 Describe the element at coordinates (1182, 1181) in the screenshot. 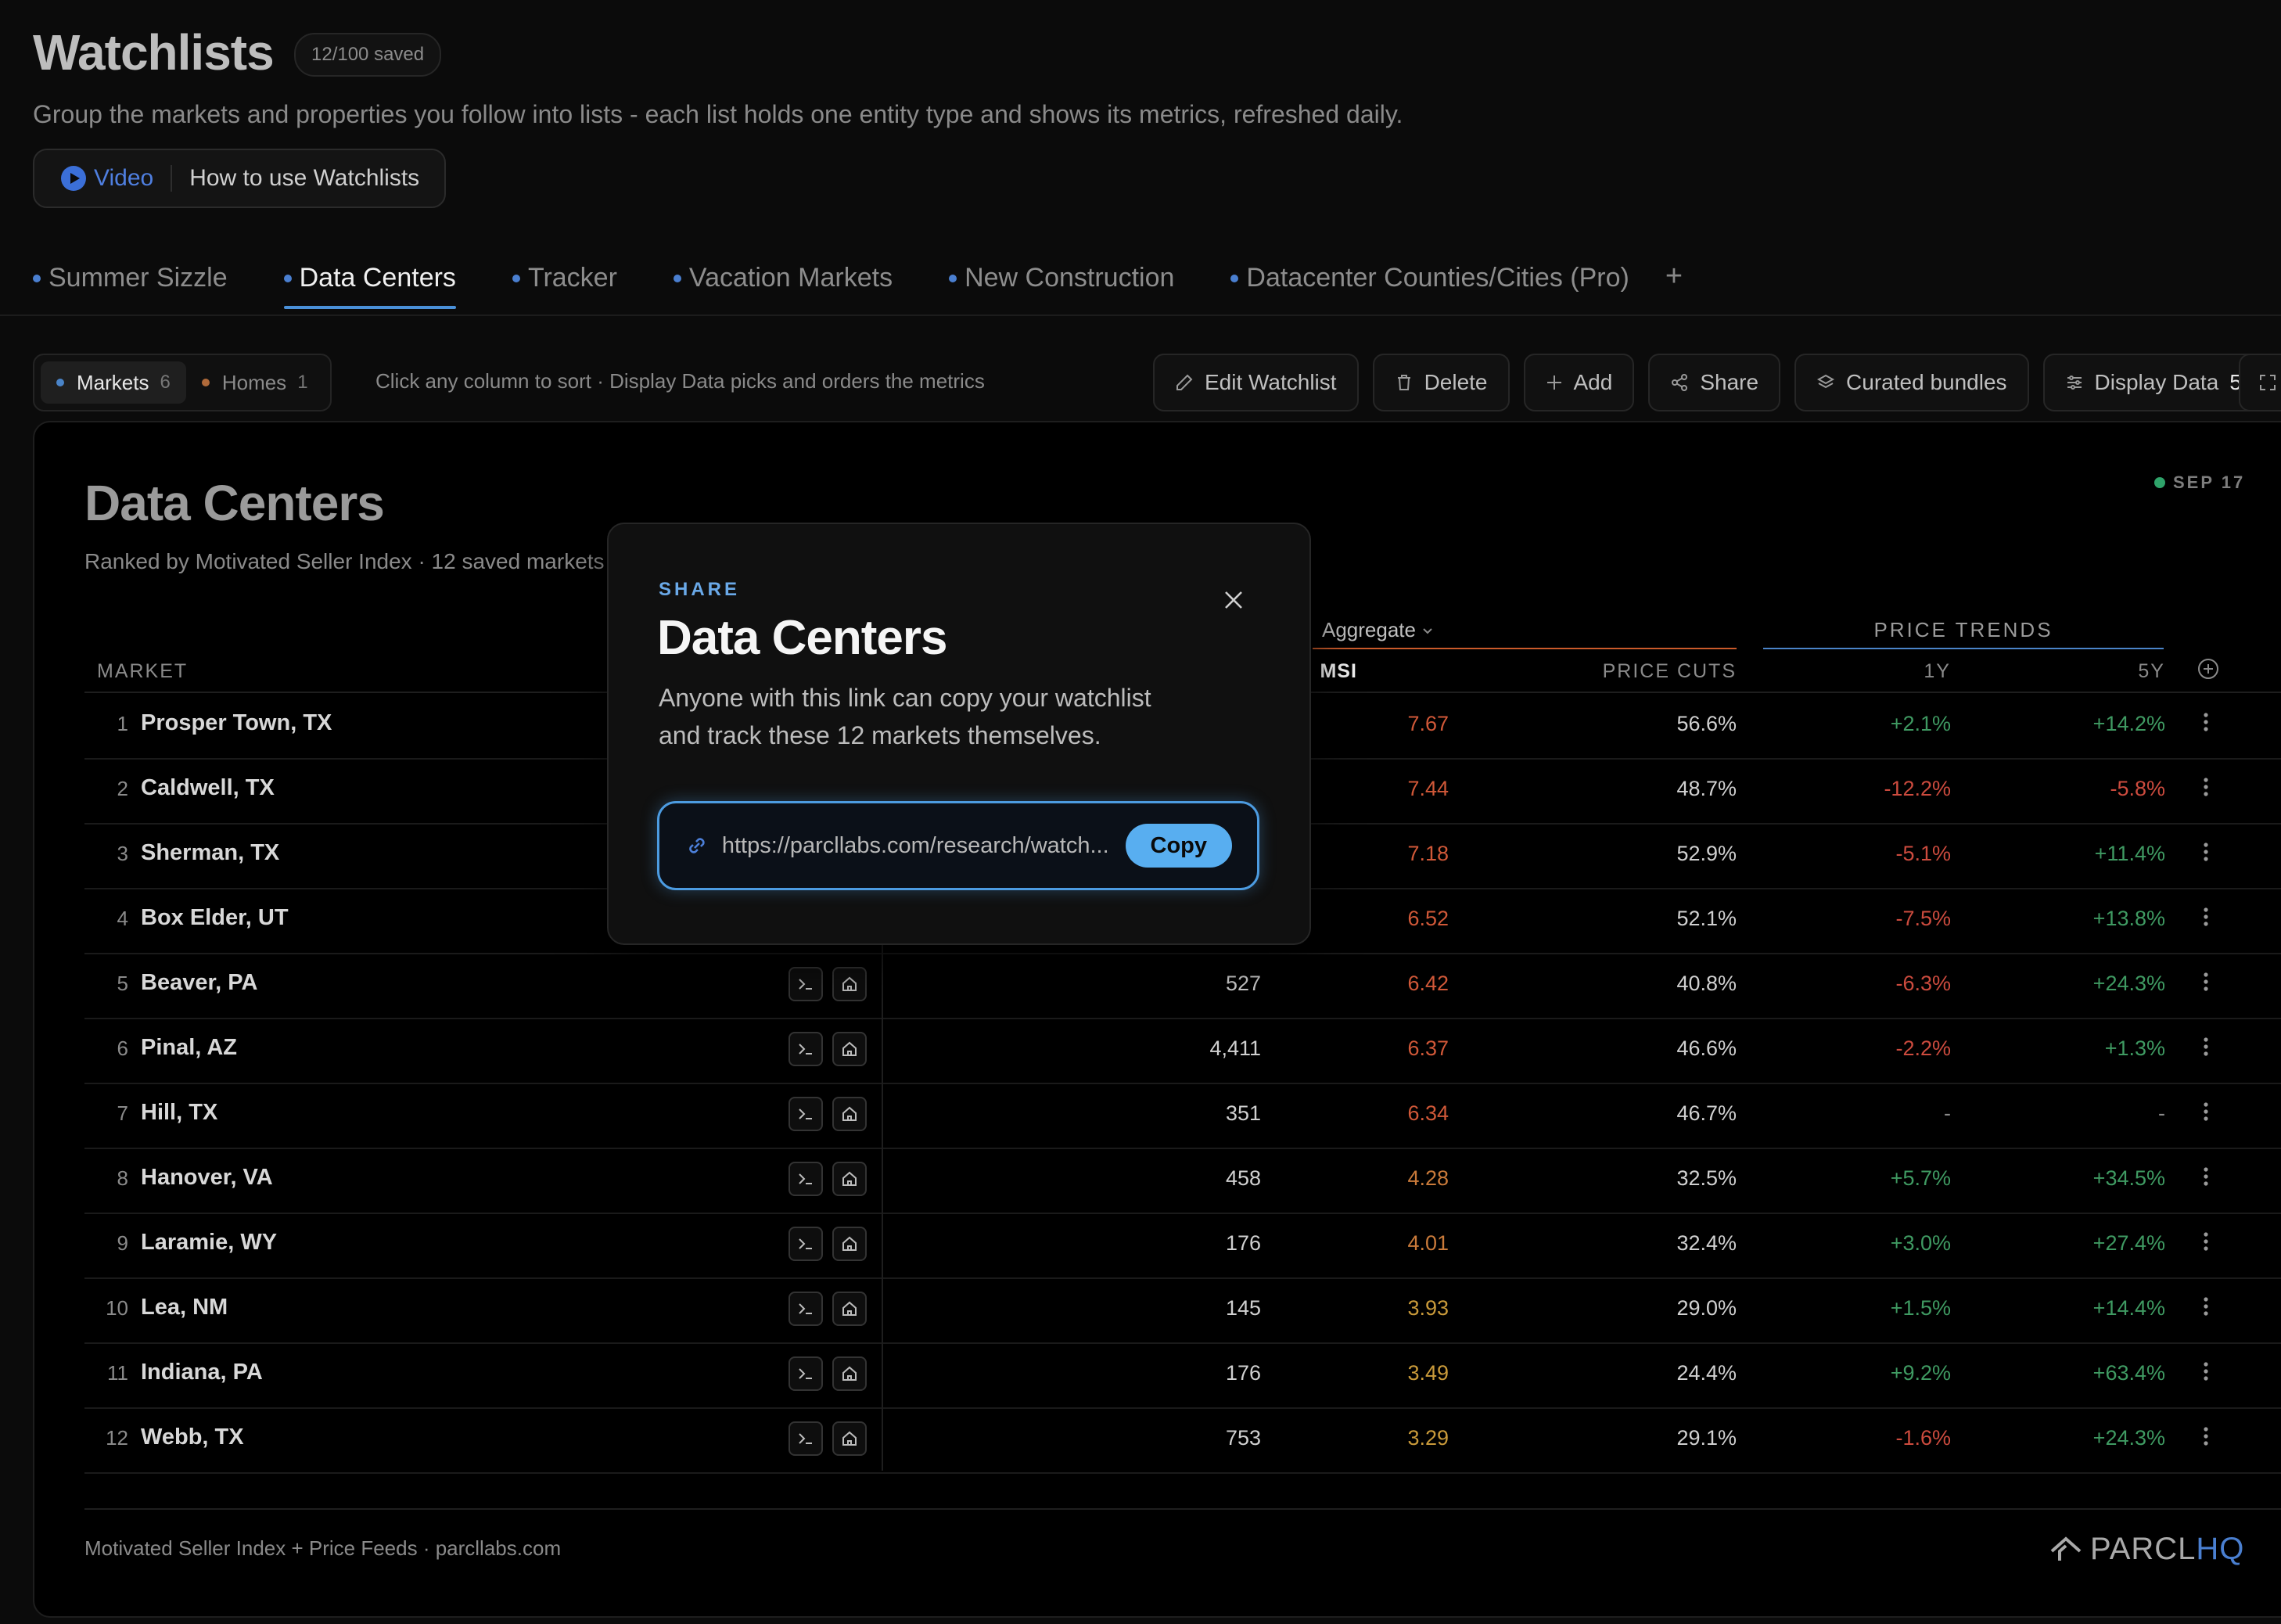

I see `table-row: 8 Hanover, VA 458 4.28 32.5% +5.7% +34.5%` at that location.